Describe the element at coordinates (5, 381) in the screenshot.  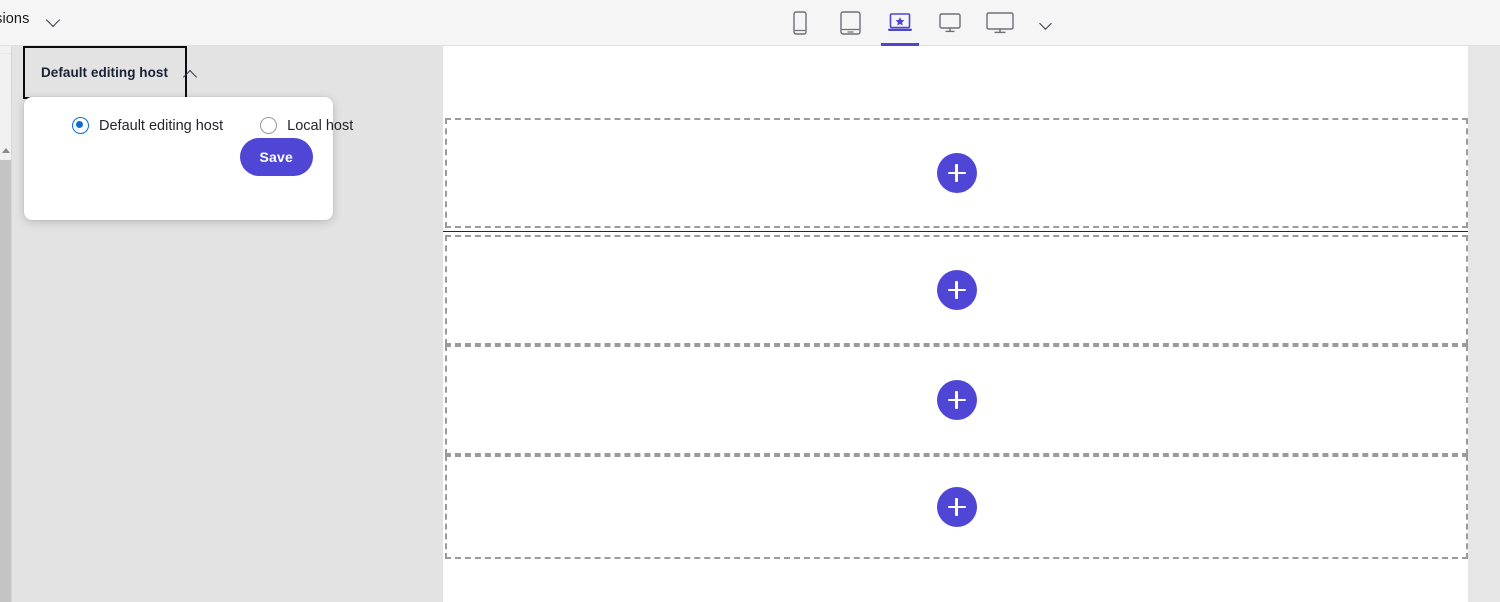
I see `scrollbar-thumb` at that location.